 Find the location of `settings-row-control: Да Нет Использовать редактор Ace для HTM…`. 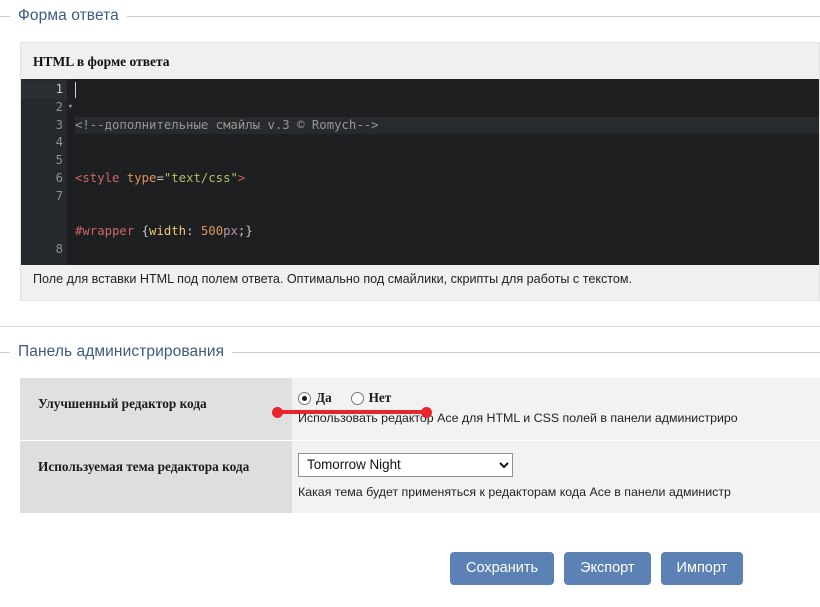

settings-row-control: Да Нет Использовать редактор Ace для HTM… is located at coordinates (556, 409).